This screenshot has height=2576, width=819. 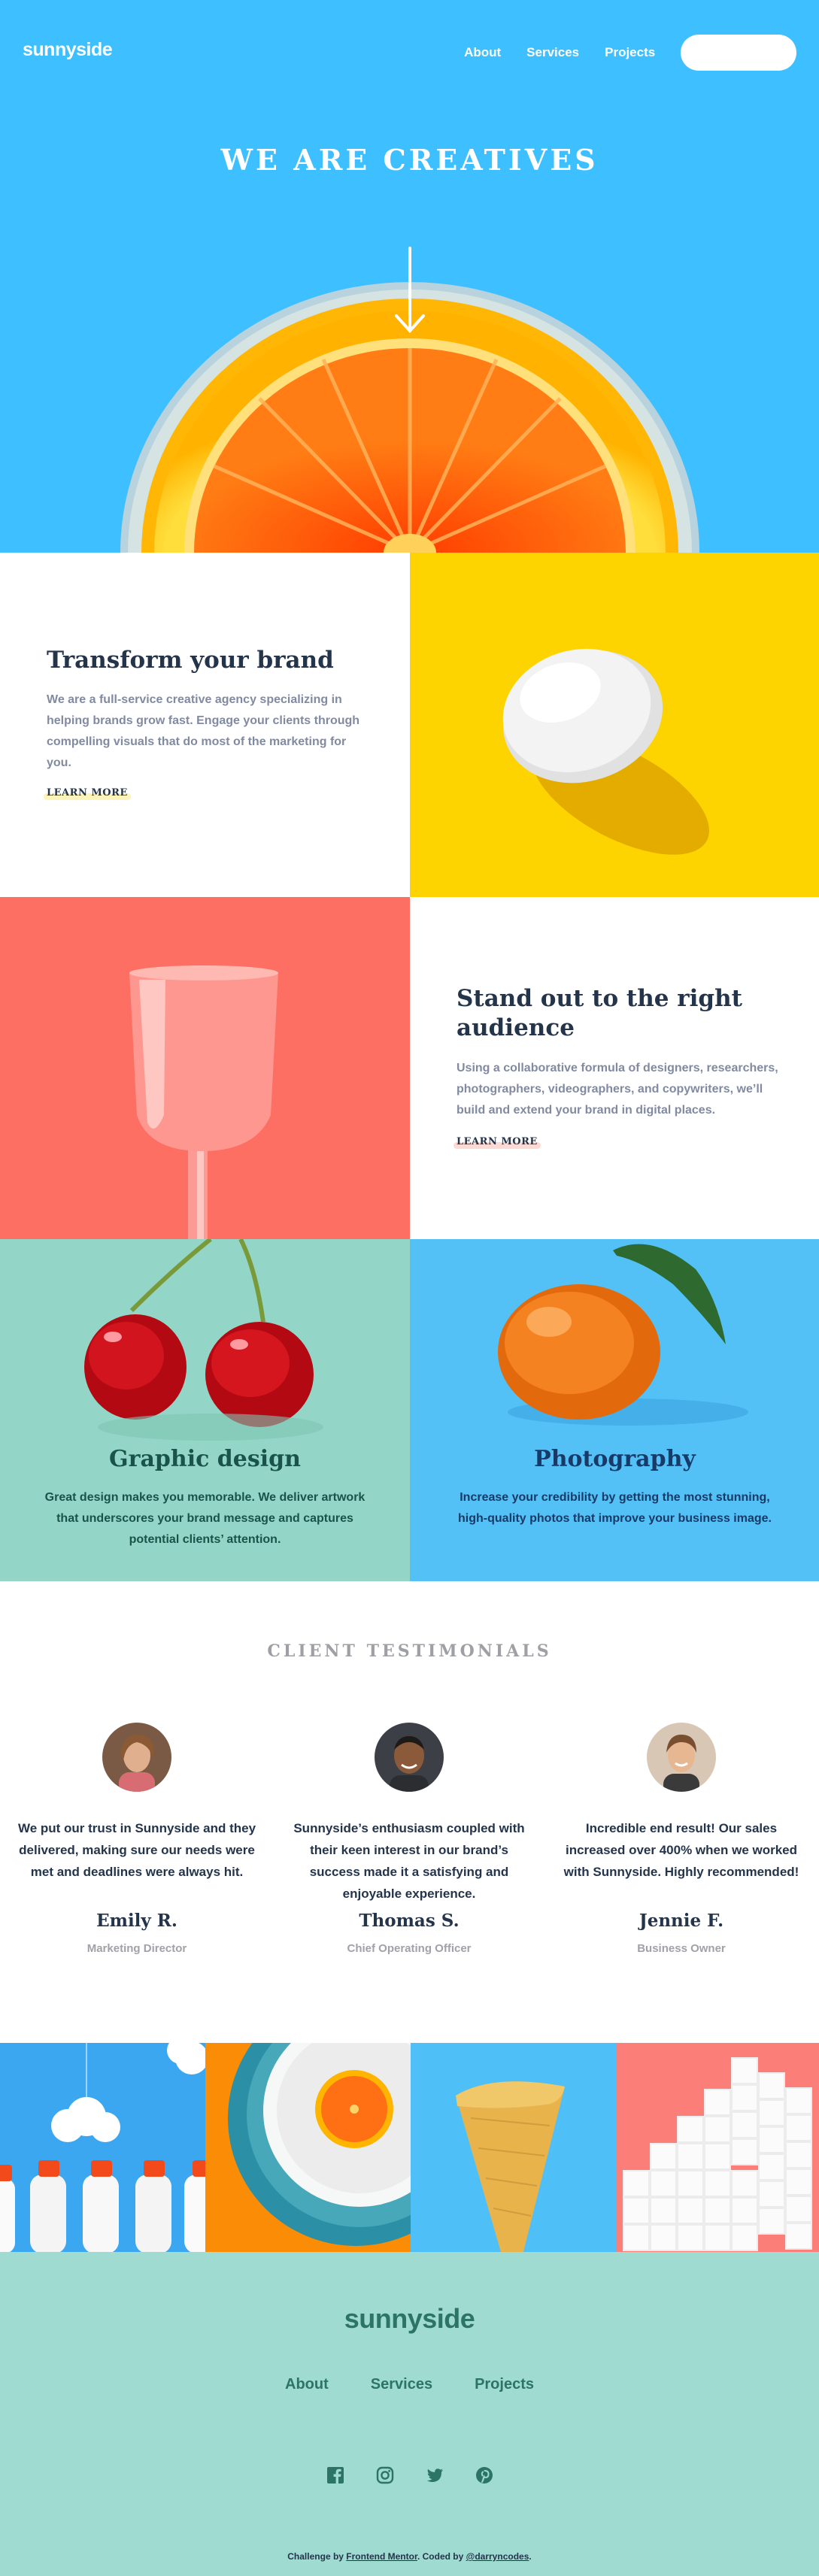 I want to click on footer-nav: About Services Projects, so click(x=409, y=2384).